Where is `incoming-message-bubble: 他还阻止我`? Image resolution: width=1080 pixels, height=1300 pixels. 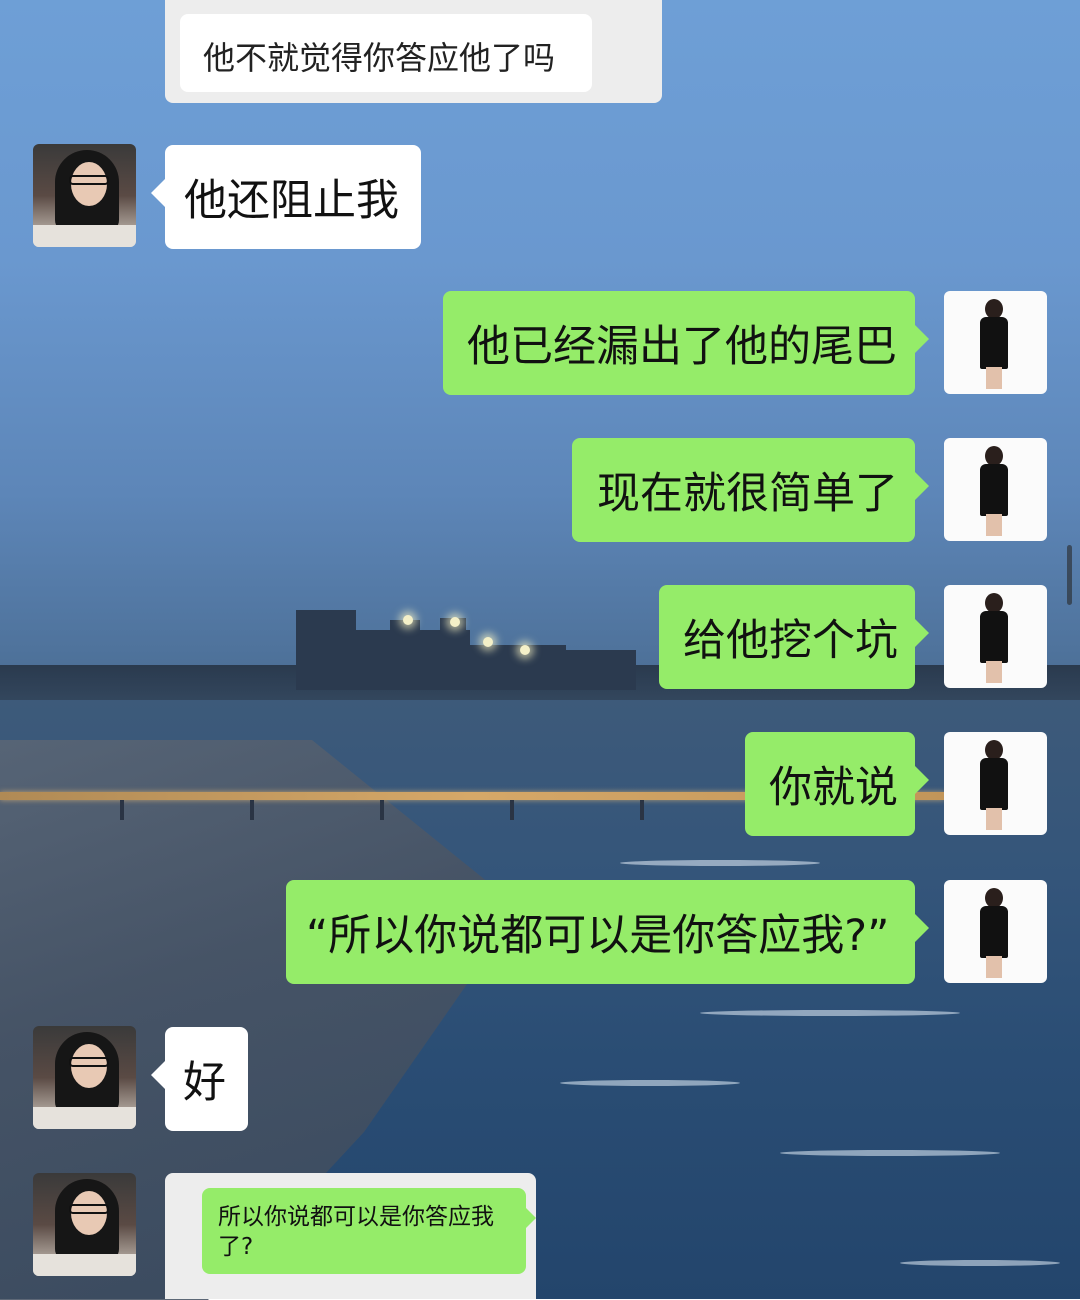 incoming-message-bubble: 他还阻止我 is located at coordinates (286, 197).